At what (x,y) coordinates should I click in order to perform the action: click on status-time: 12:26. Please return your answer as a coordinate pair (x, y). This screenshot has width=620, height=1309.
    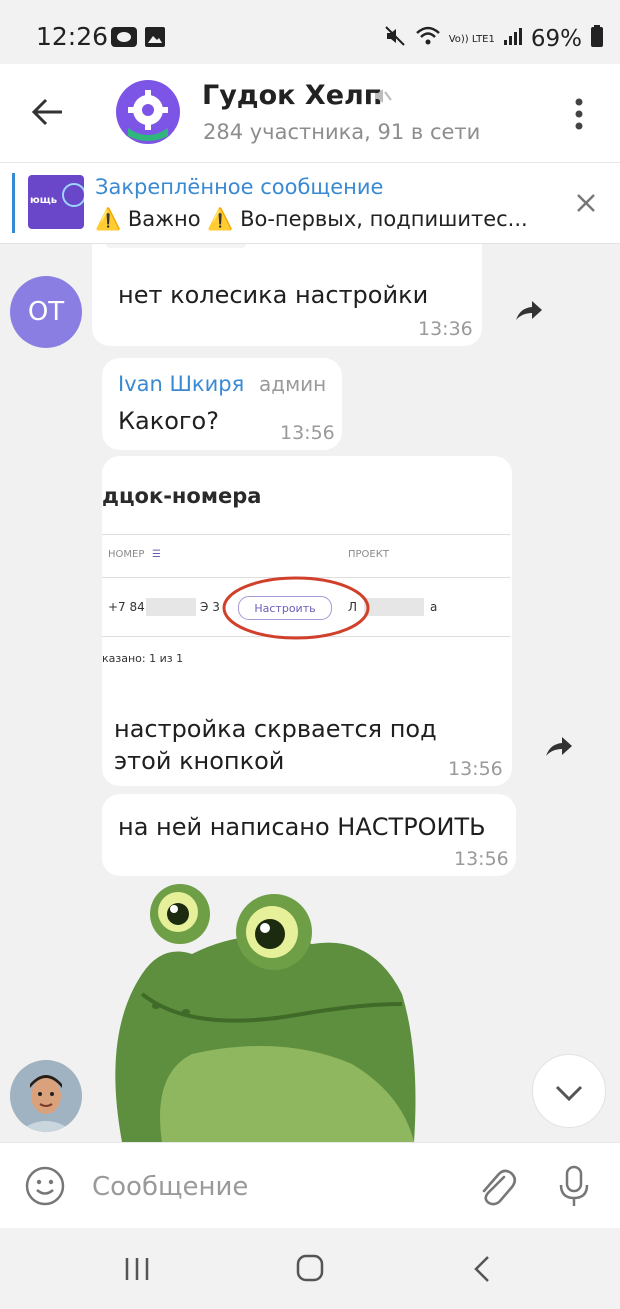
    Looking at the image, I should click on (72, 36).